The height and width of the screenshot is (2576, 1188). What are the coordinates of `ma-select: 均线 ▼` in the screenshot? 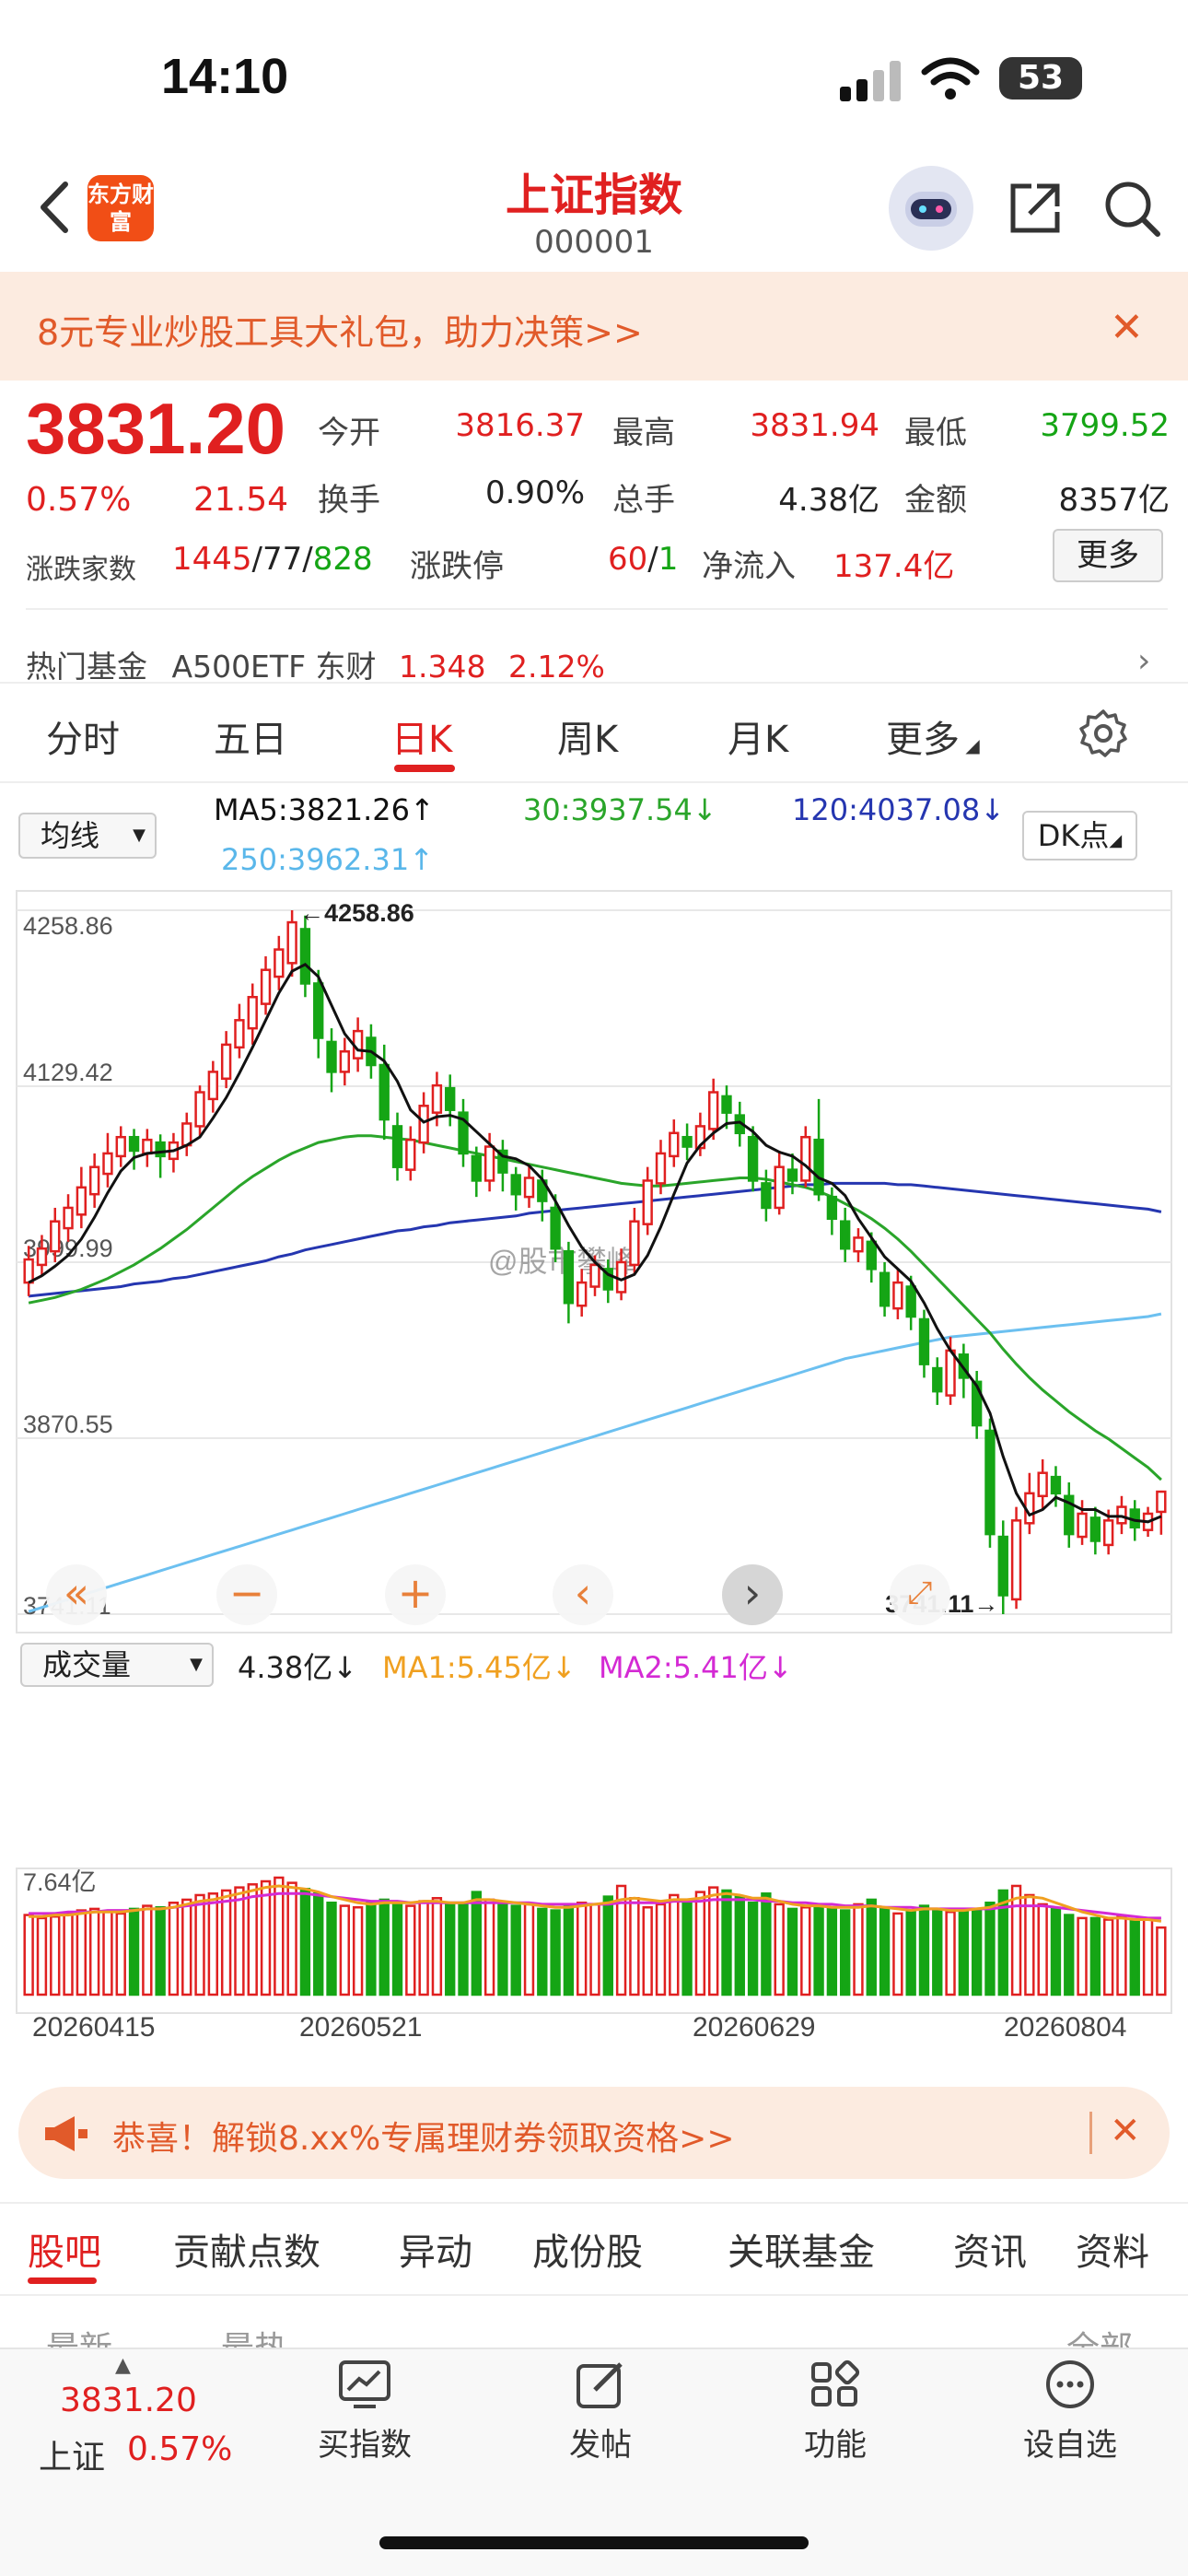 It's located at (87, 836).